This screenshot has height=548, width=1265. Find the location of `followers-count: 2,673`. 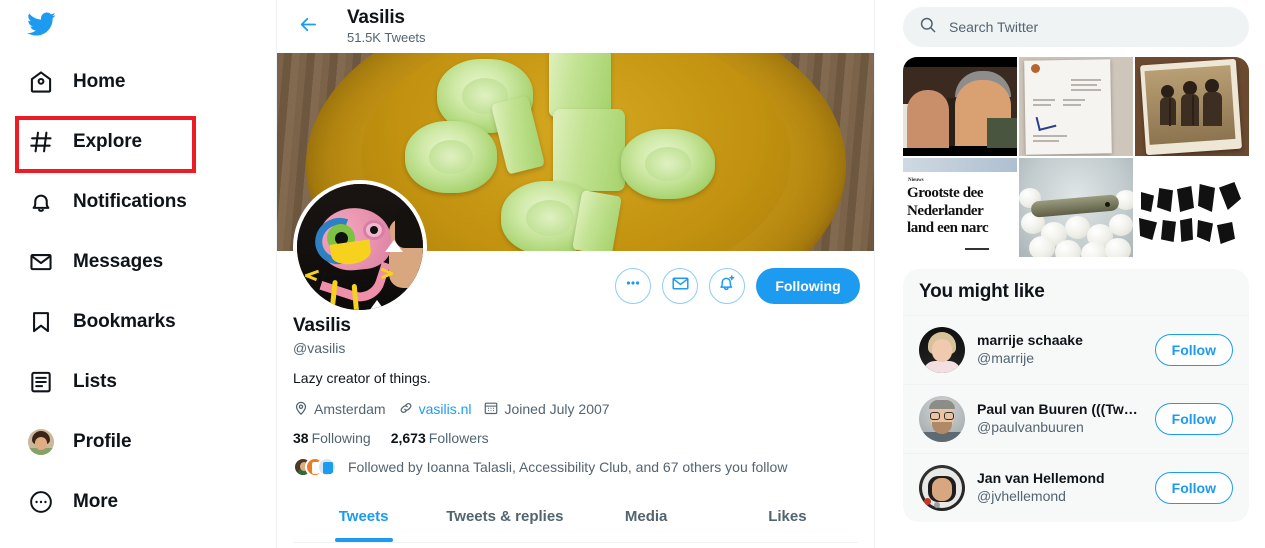

followers-count: 2,673 is located at coordinates (408, 437).